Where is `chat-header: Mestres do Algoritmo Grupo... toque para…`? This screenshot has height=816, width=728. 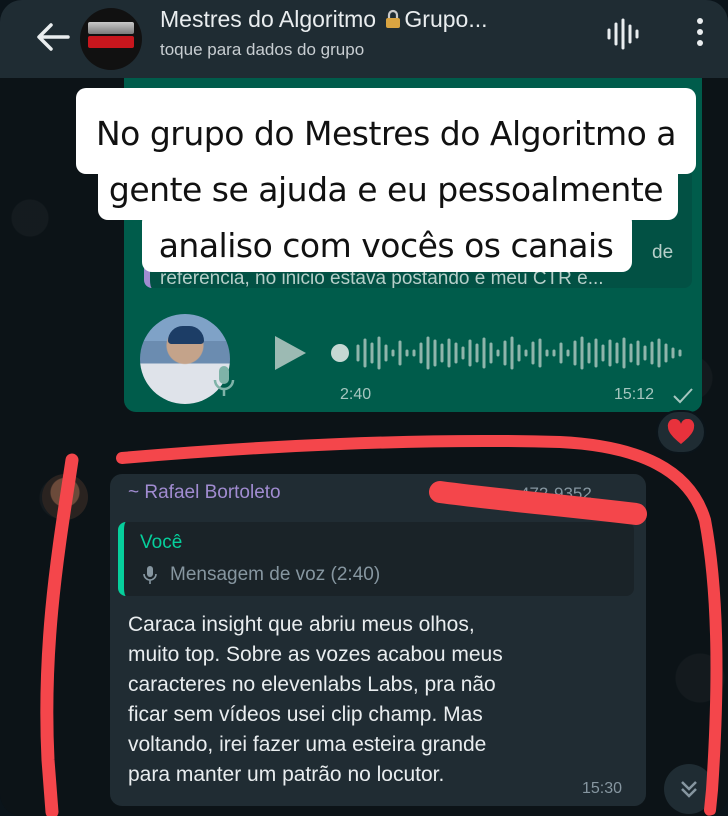
chat-header: Mestres do Algoritmo Grupo... toque para… is located at coordinates (364, 39).